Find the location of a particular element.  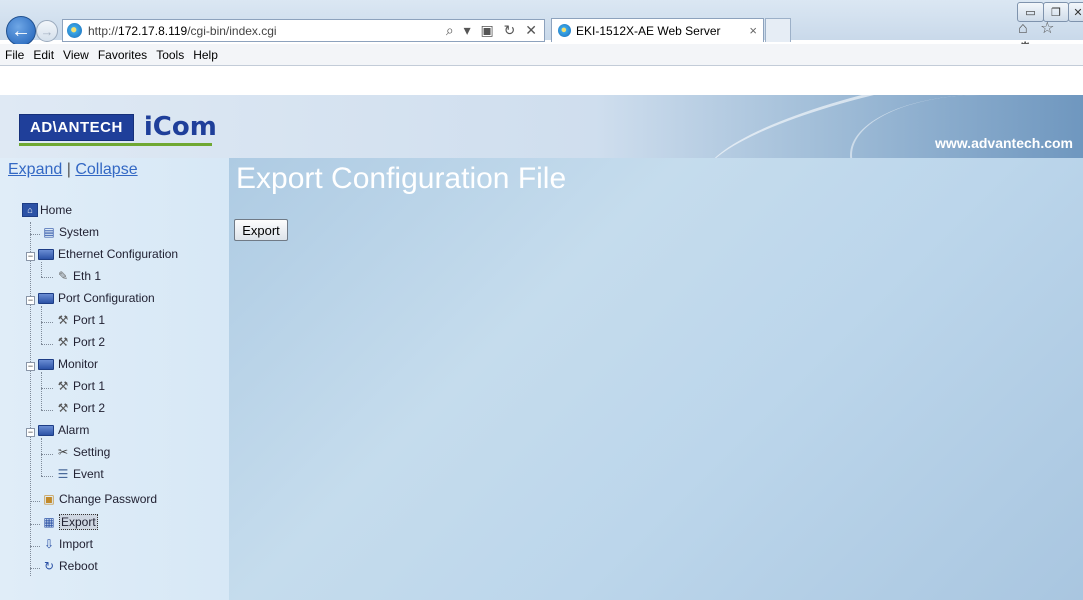

alarm-expander: − is located at coordinates (30, 432).